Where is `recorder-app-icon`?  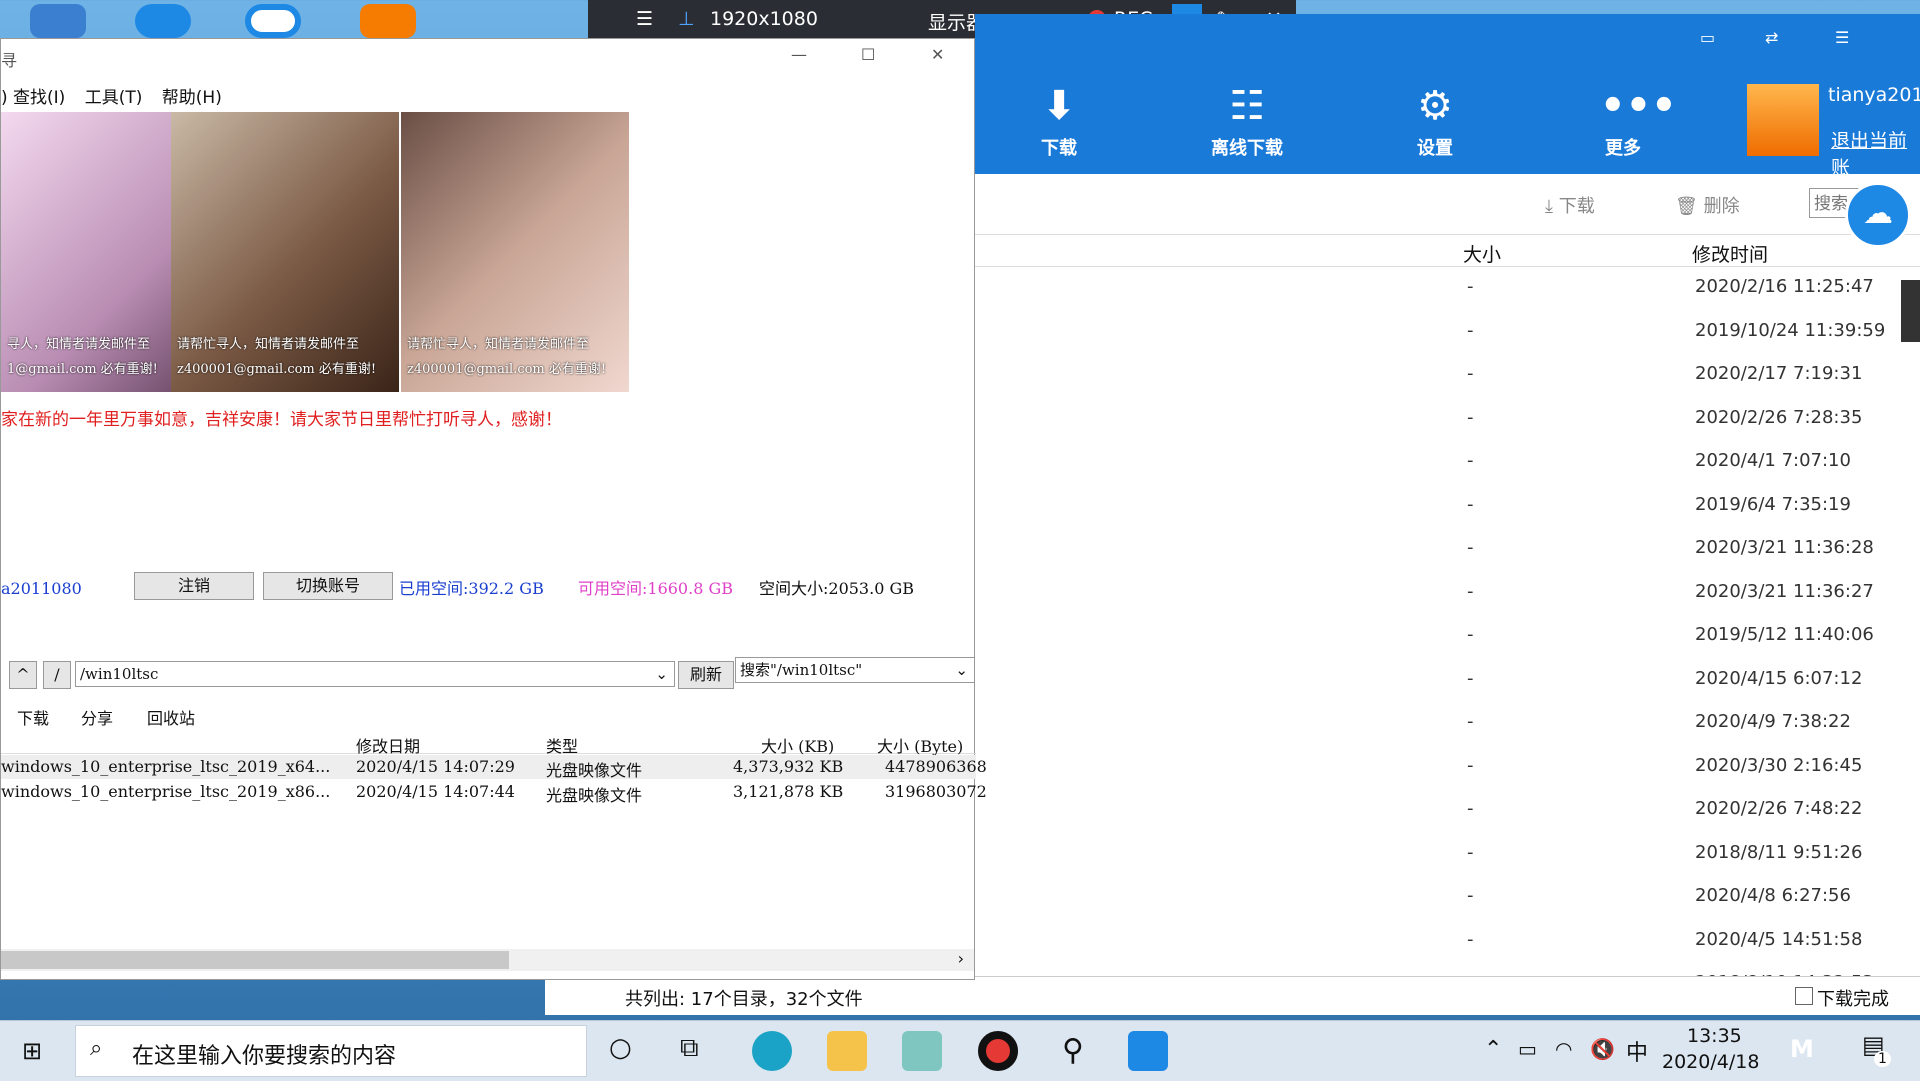
recorder-app-icon is located at coordinates (998, 1051).